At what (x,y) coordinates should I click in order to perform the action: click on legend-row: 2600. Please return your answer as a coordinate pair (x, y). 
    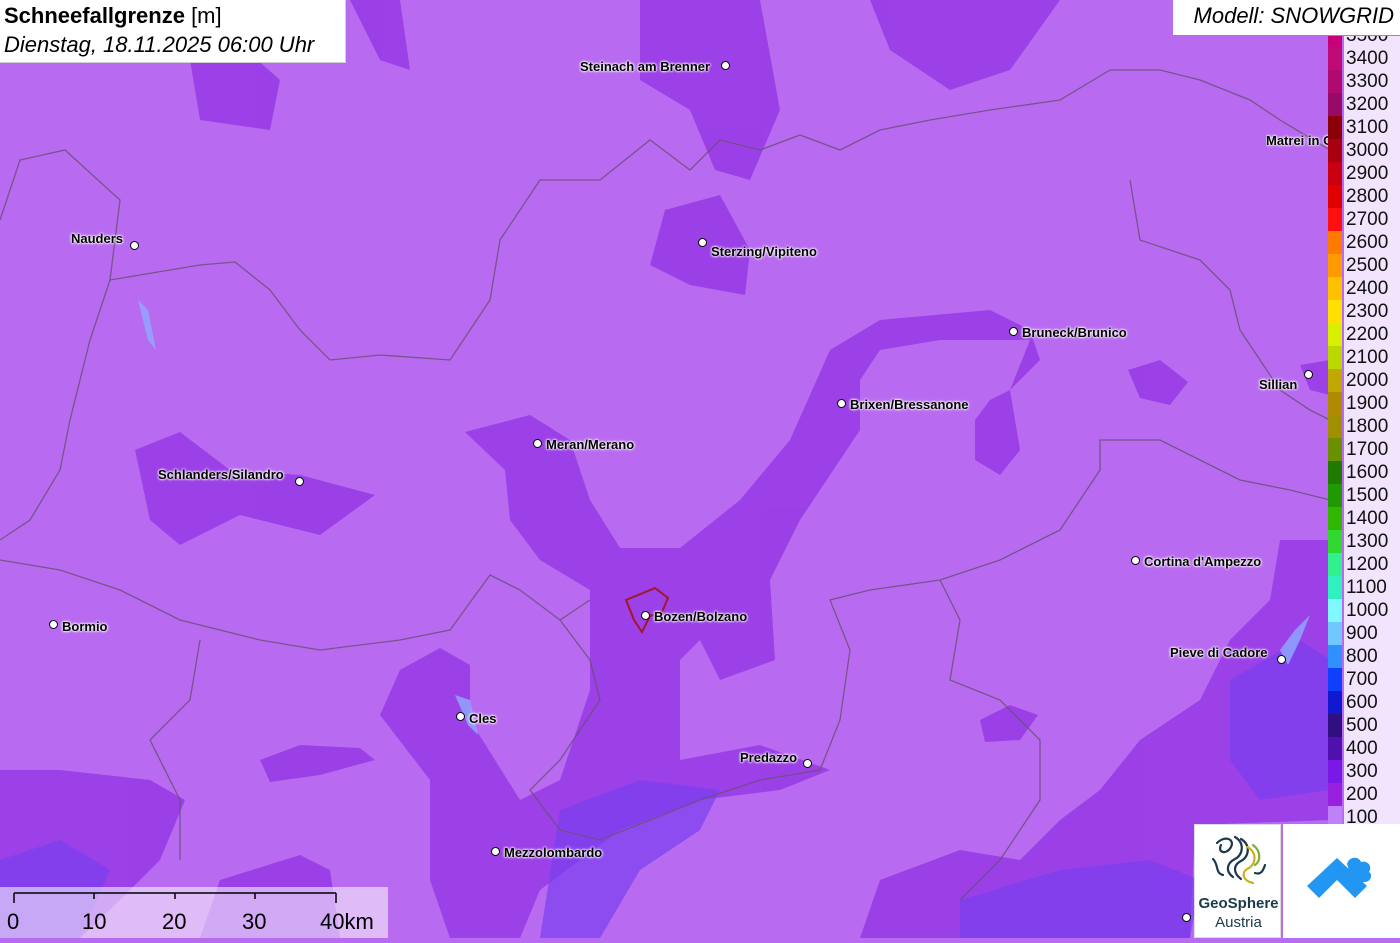
    Looking at the image, I should click on (1364, 242).